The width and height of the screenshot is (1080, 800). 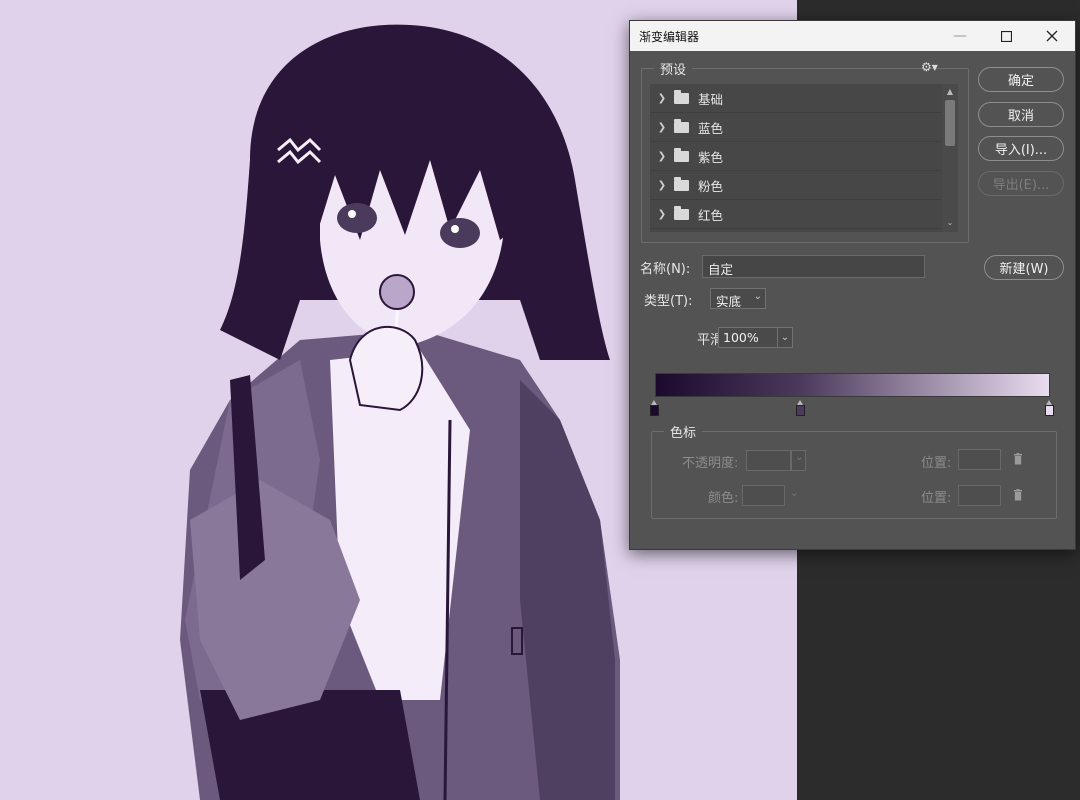 What do you see at coordinates (357, 218) in the screenshot?
I see `left-eye` at bounding box center [357, 218].